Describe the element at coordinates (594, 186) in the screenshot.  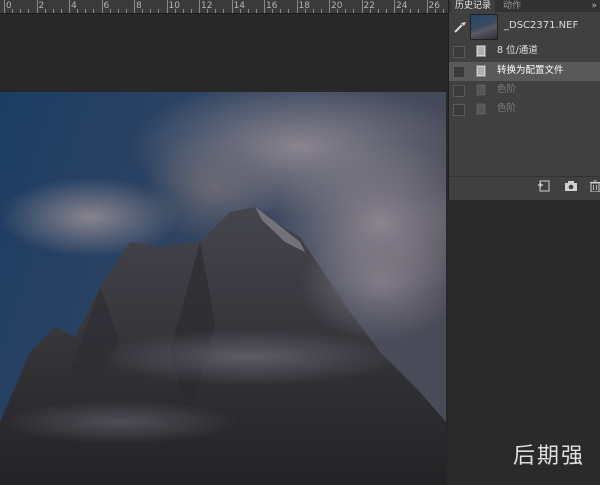
I see `trash-icon` at that location.